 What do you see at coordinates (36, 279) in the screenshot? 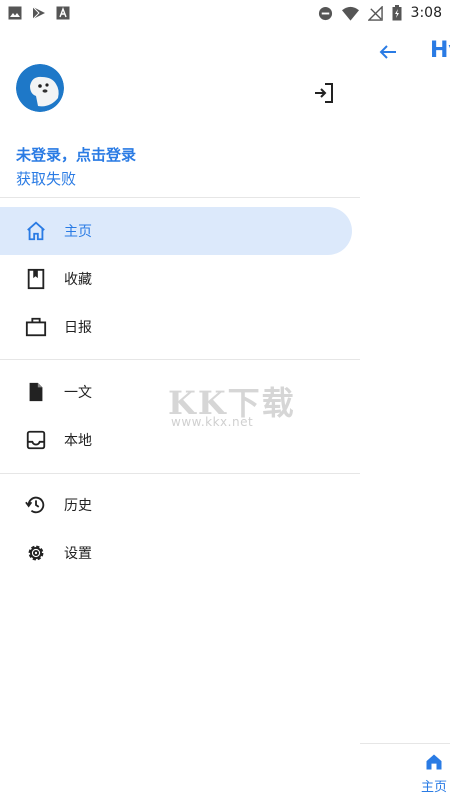
I see `bookmark-icon` at bounding box center [36, 279].